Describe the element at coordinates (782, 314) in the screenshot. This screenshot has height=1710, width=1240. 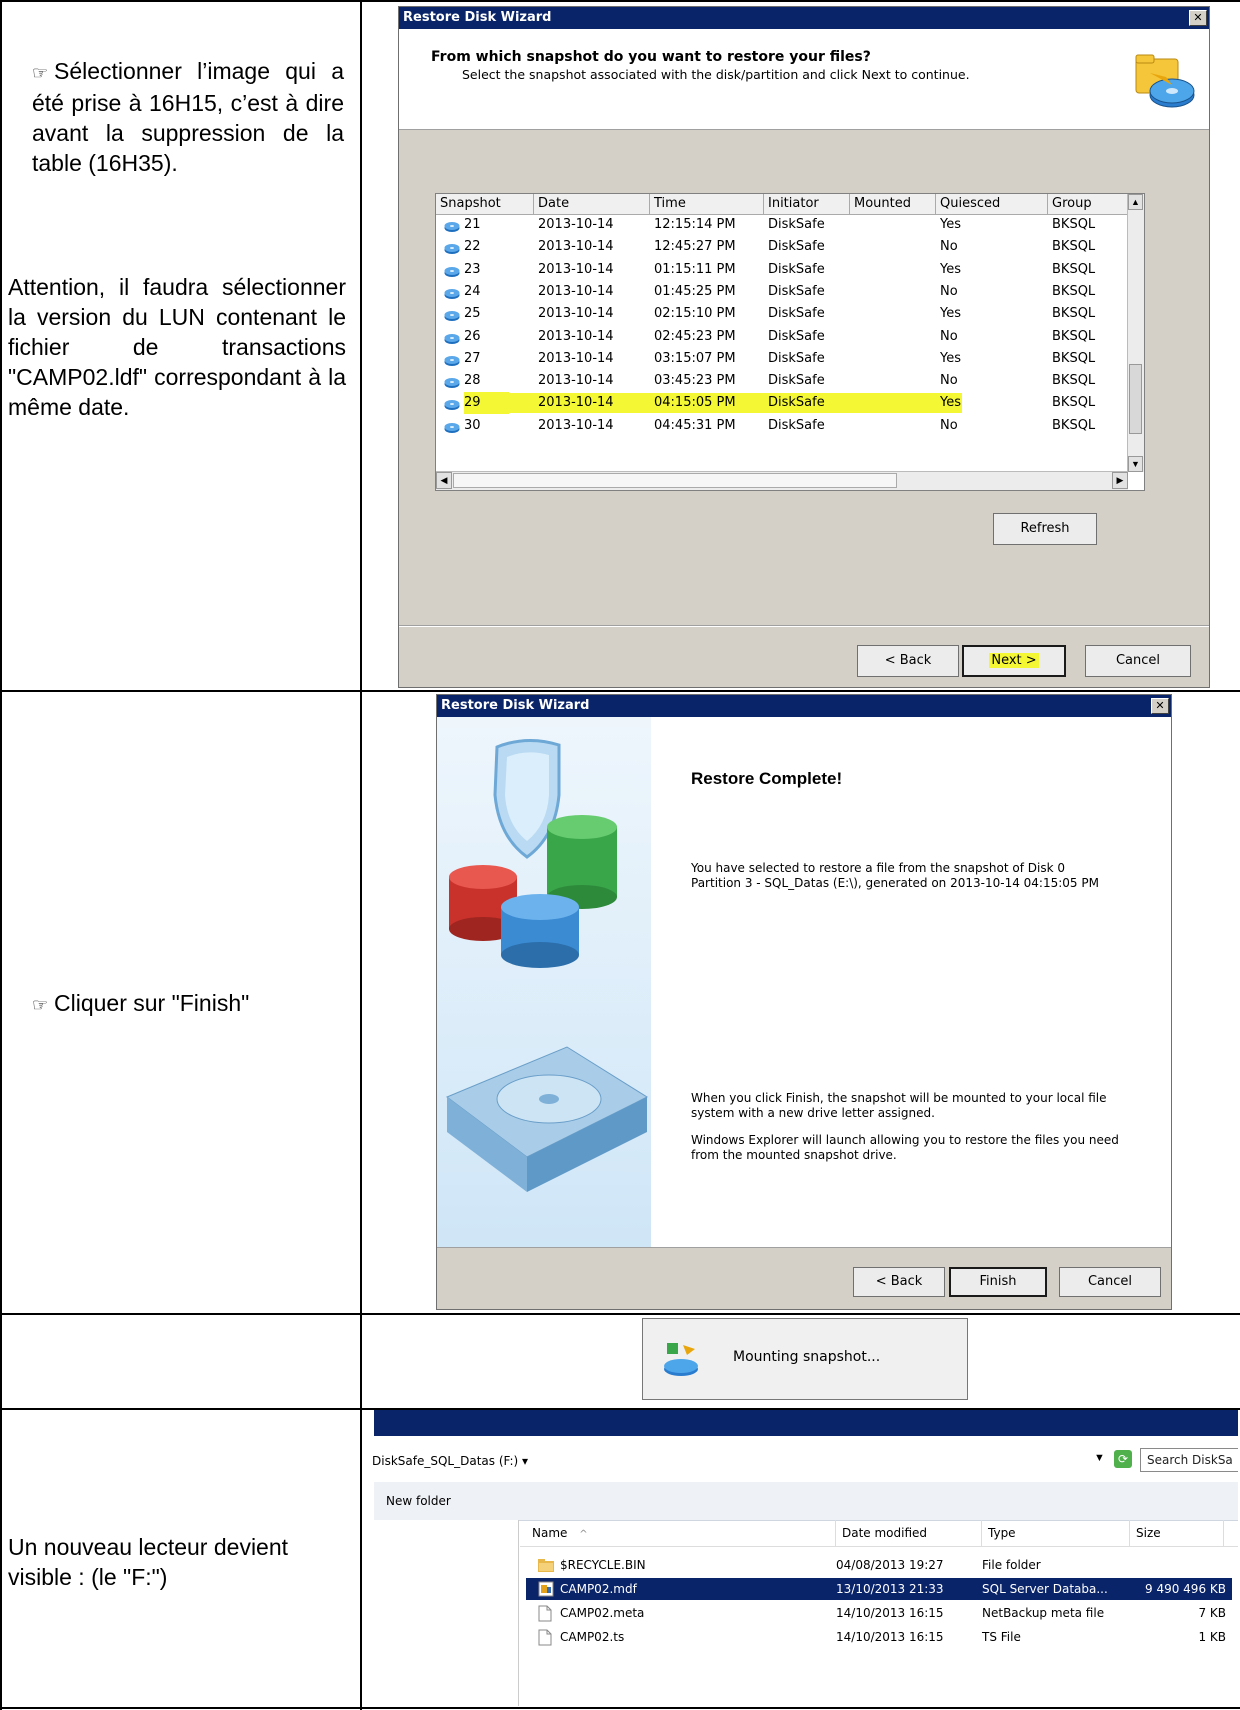
I see `snapshot-row: 25 2013-10-14 02:15:10 PM DiskSafe Yes BKSQL` at that location.